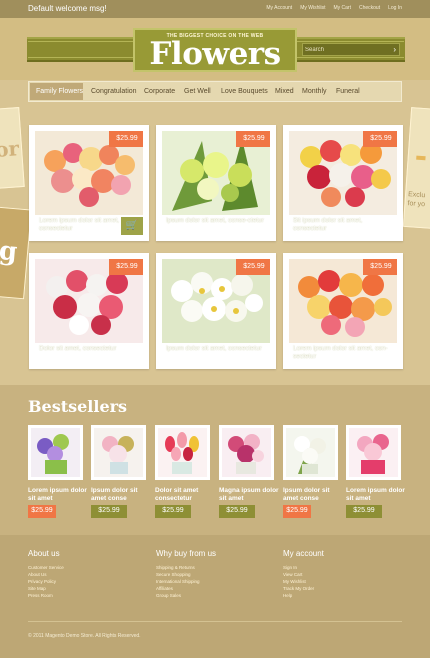 The height and width of the screenshot is (658, 430). I want to click on footer-link: Sign In, so click(298, 567).